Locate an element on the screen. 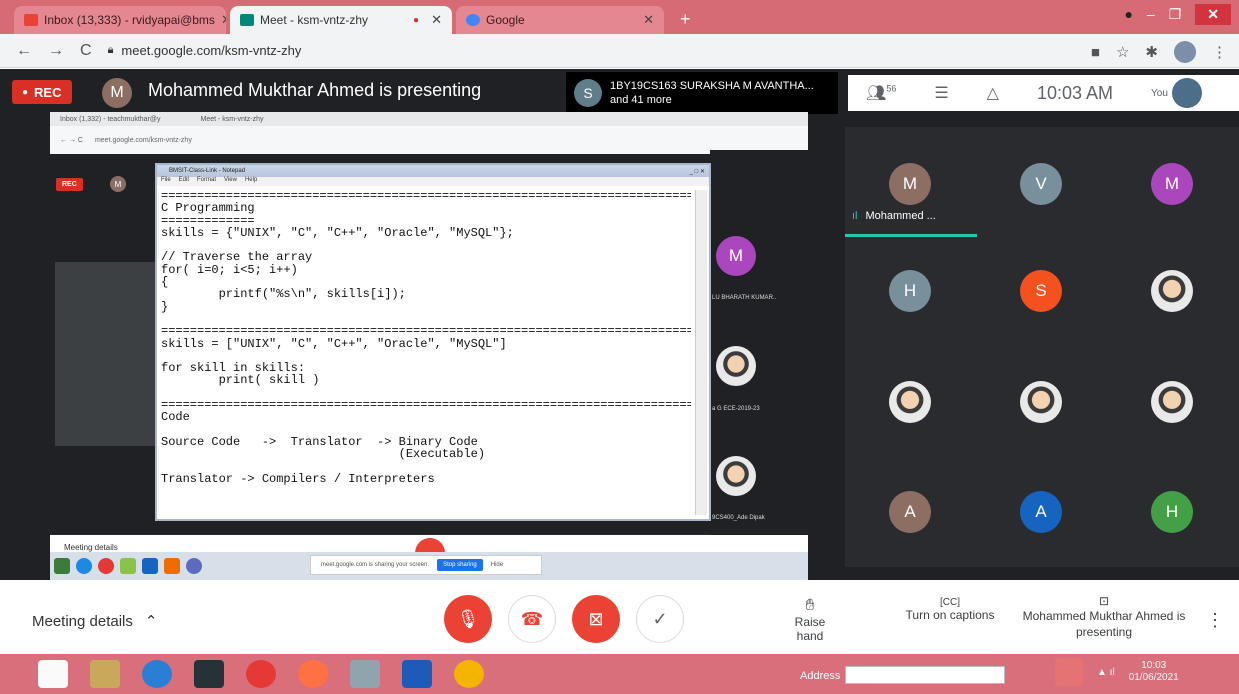 The height and width of the screenshot is (694, 1239). captions-label: Turn on captions is located at coordinates (950, 615).